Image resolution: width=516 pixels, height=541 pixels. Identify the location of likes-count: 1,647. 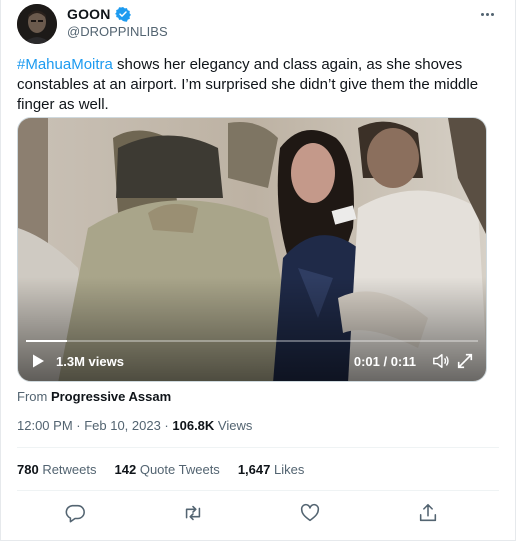
(254, 469).